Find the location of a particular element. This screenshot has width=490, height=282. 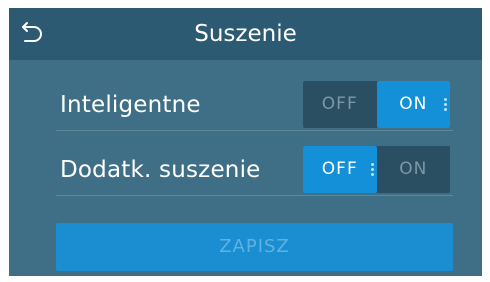

setting-label: Inteligentne is located at coordinates (130, 105).